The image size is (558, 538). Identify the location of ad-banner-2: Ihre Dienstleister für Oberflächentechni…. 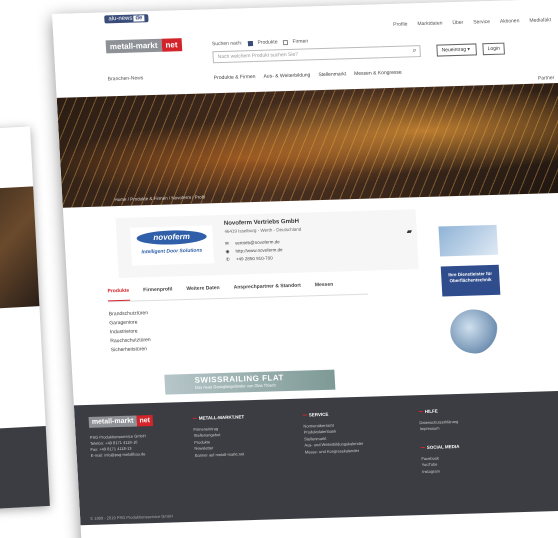
(470, 280).